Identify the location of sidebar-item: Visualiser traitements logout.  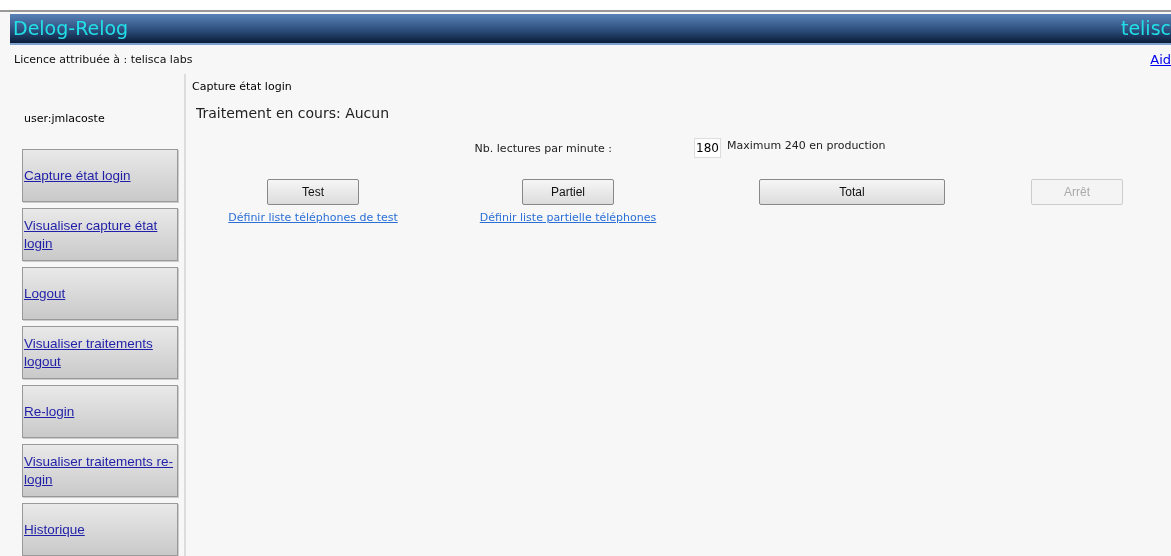
(100, 352).